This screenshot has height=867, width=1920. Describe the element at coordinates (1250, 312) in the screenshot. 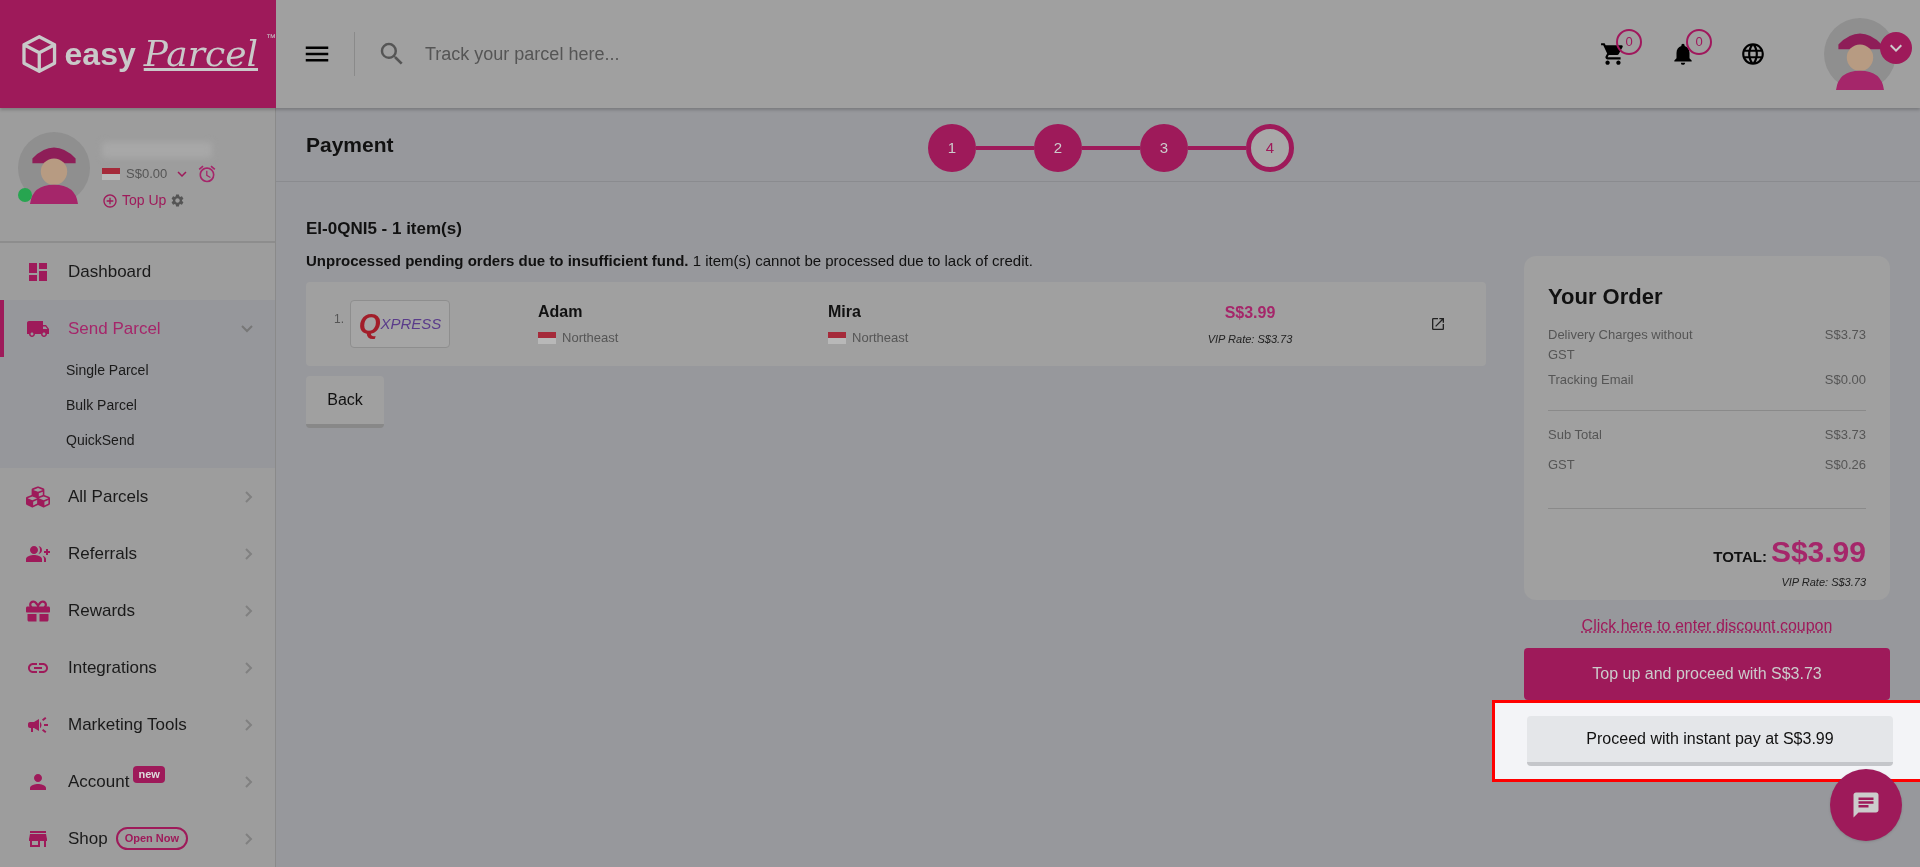

I see `order-price: S$3.99` at that location.